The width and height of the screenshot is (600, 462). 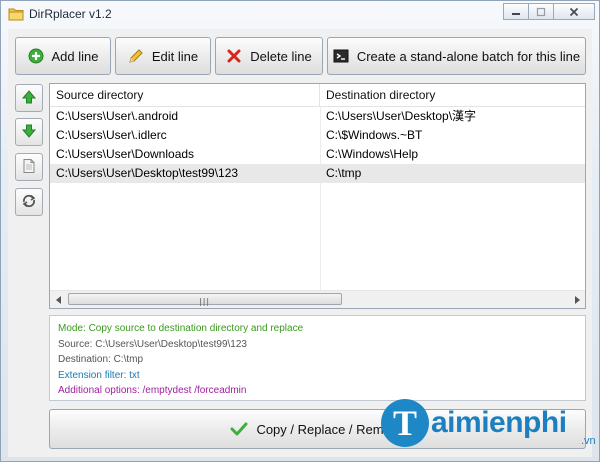 I want to click on list-header: Source directory Destination directory, so click(x=317, y=95).